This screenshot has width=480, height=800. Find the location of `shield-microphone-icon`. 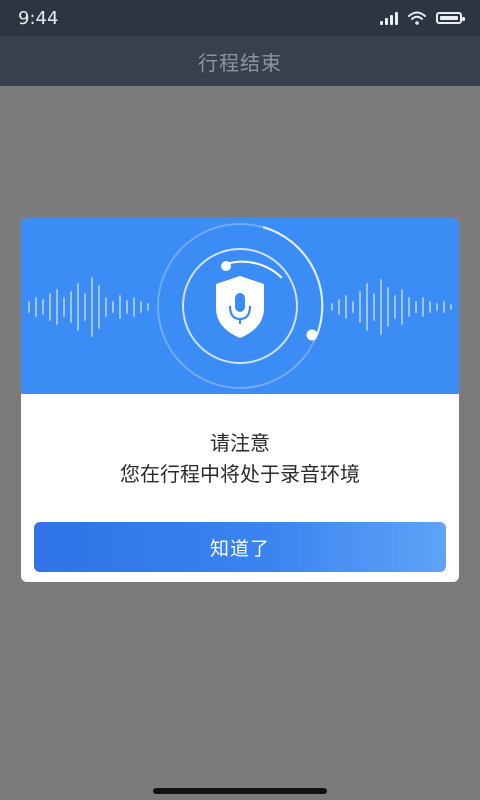

shield-microphone-icon is located at coordinates (240, 307).